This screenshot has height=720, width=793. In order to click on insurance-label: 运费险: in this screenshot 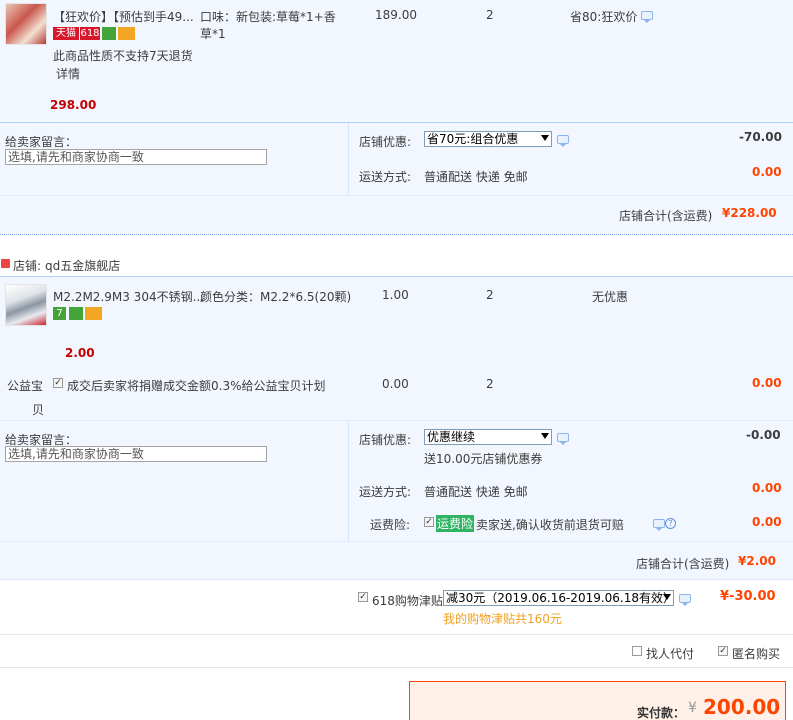, I will do `click(390, 525)`.